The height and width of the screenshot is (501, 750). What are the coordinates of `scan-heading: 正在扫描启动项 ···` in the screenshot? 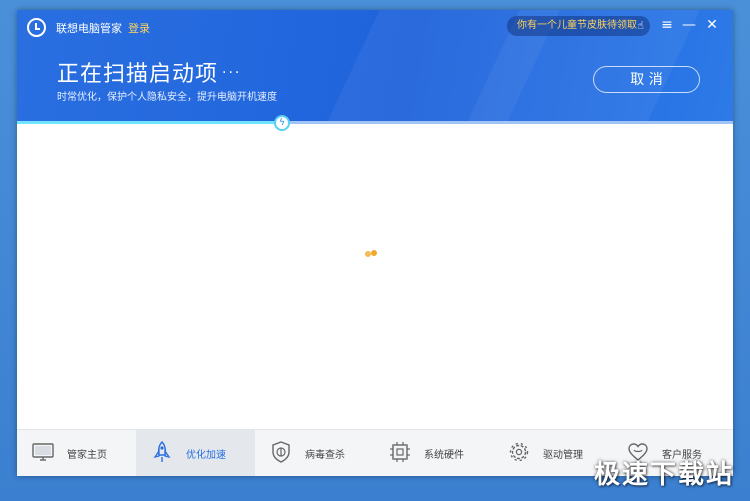 It's located at (149, 72).